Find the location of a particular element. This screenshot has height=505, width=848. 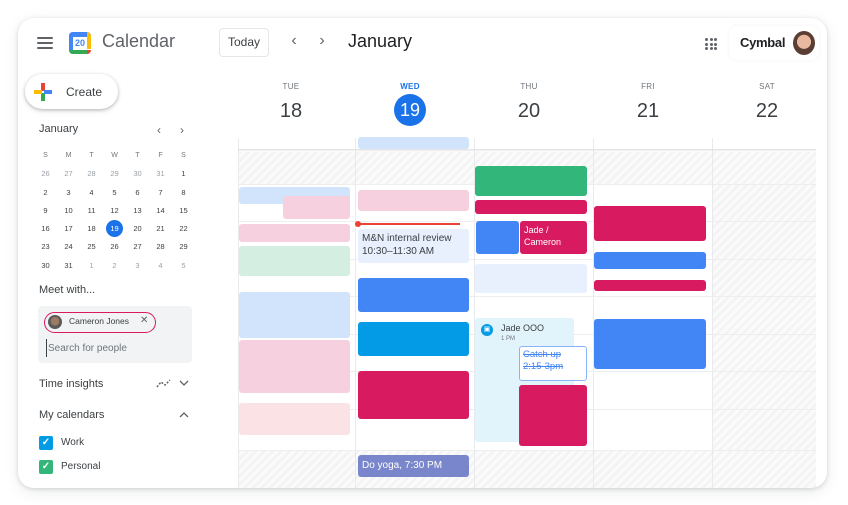

account-switcher: Cymbal is located at coordinates (774, 43).